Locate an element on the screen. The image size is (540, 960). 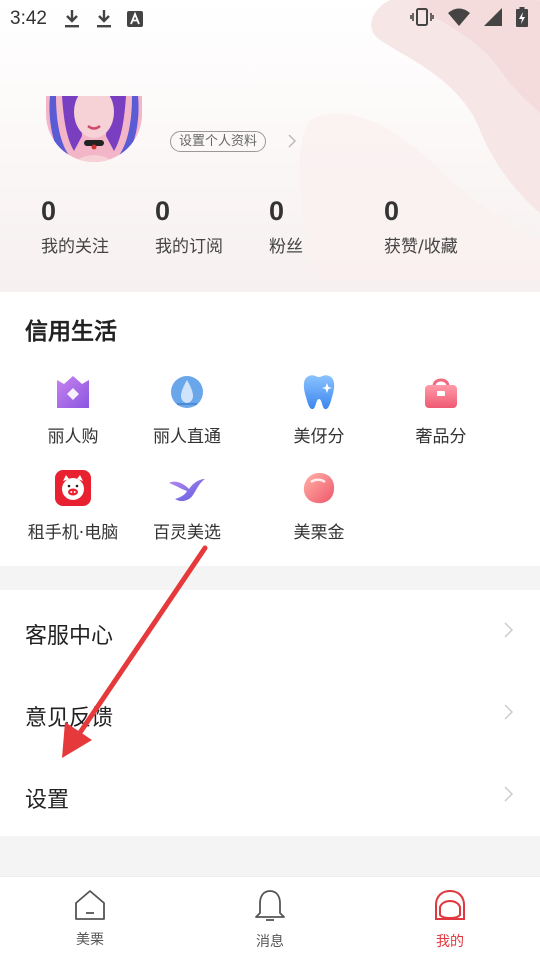
service-label: 奢品分 is located at coordinates (441, 437).